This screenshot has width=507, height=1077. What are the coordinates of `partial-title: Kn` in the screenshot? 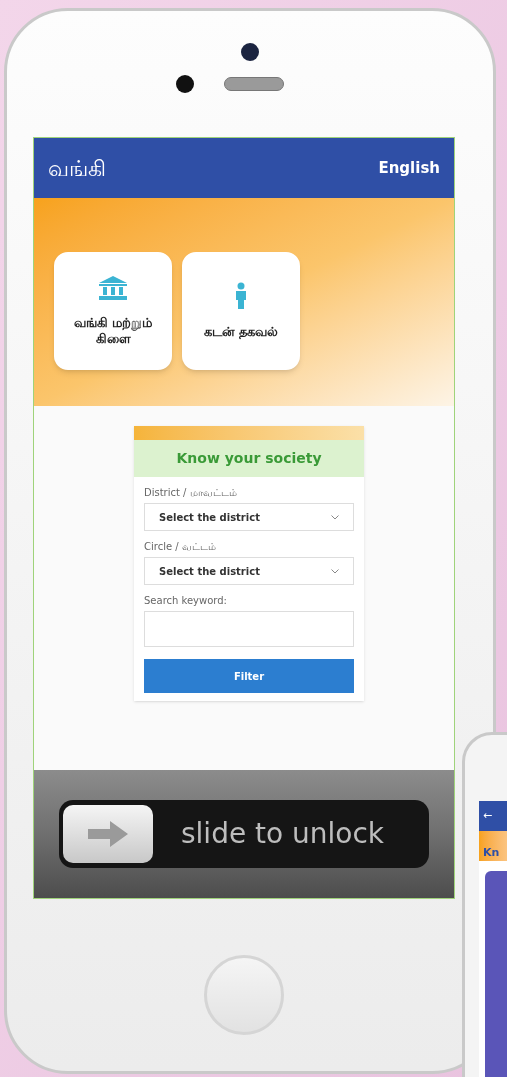 It's located at (491, 852).